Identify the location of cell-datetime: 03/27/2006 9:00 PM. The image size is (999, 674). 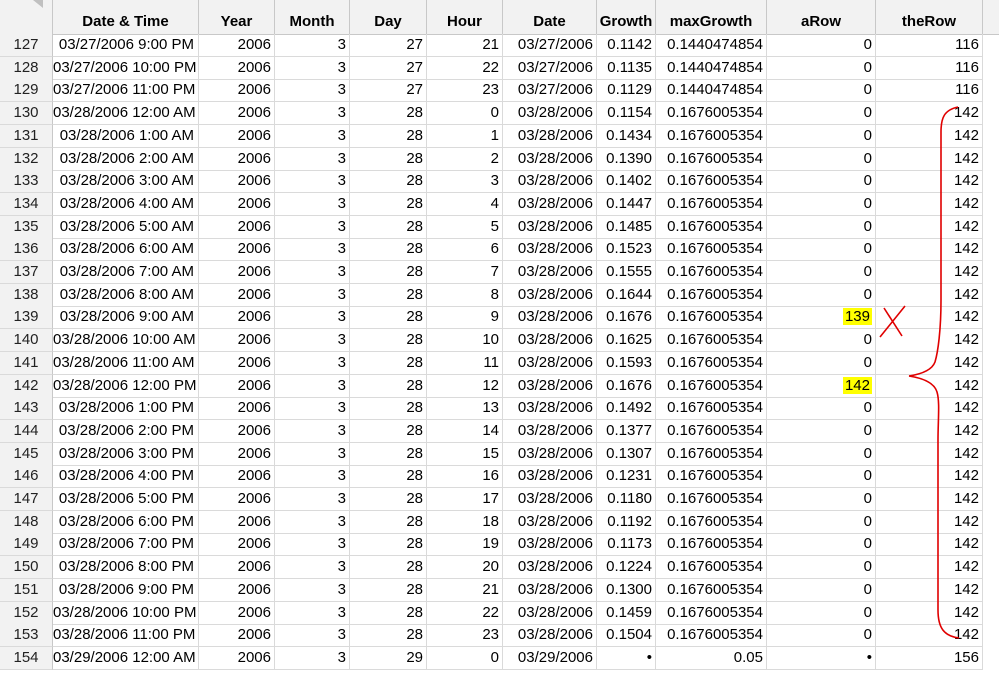
(126, 45).